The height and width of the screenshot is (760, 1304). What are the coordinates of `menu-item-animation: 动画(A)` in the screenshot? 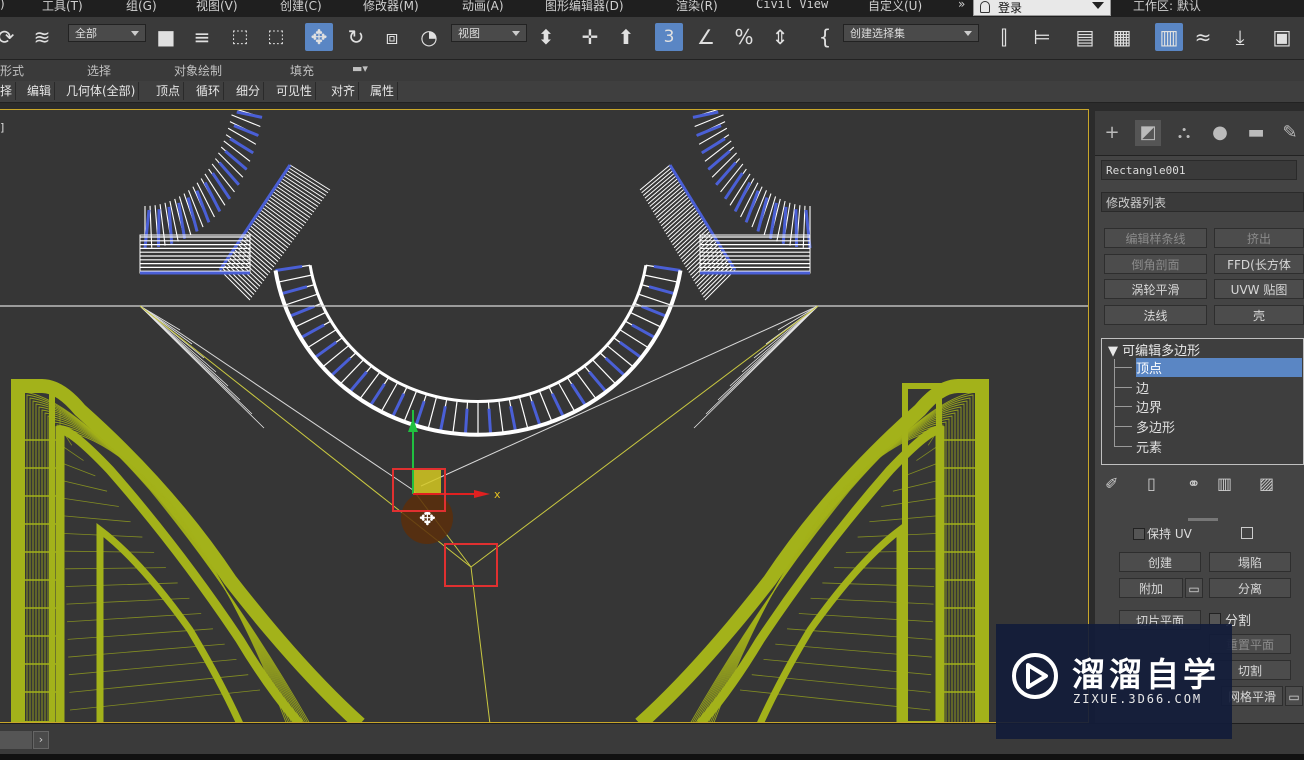 It's located at (483, 7).